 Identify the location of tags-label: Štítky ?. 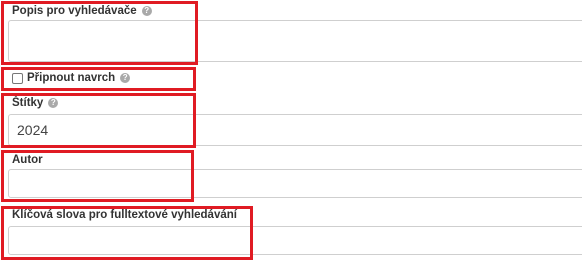
(35, 103).